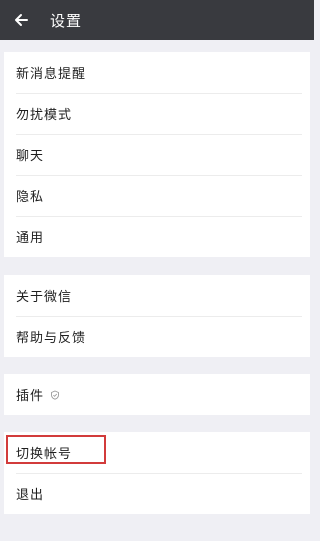 The image size is (320, 541). Describe the element at coordinates (30, 197) in the screenshot. I see `settings-item-label: 隐私` at that location.